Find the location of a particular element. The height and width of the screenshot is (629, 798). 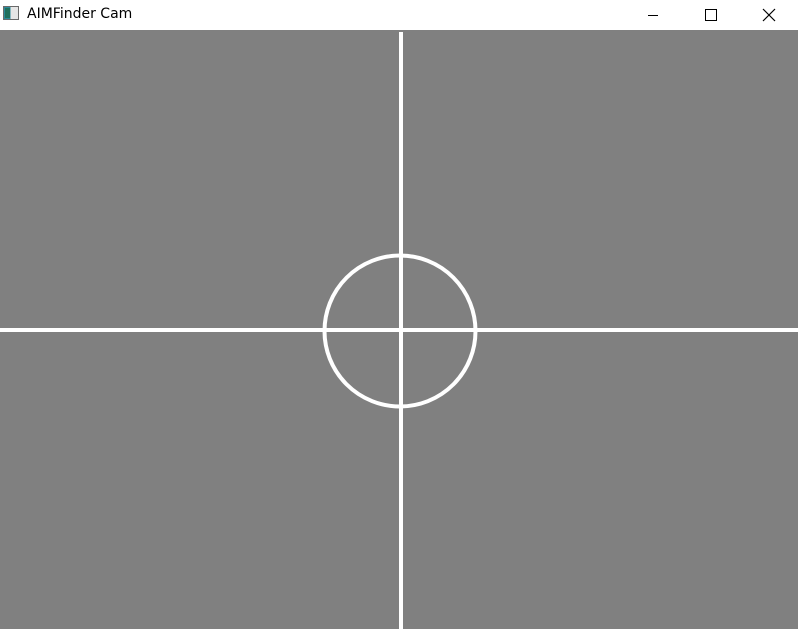

minimize-button is located at coordinates (653, 14).